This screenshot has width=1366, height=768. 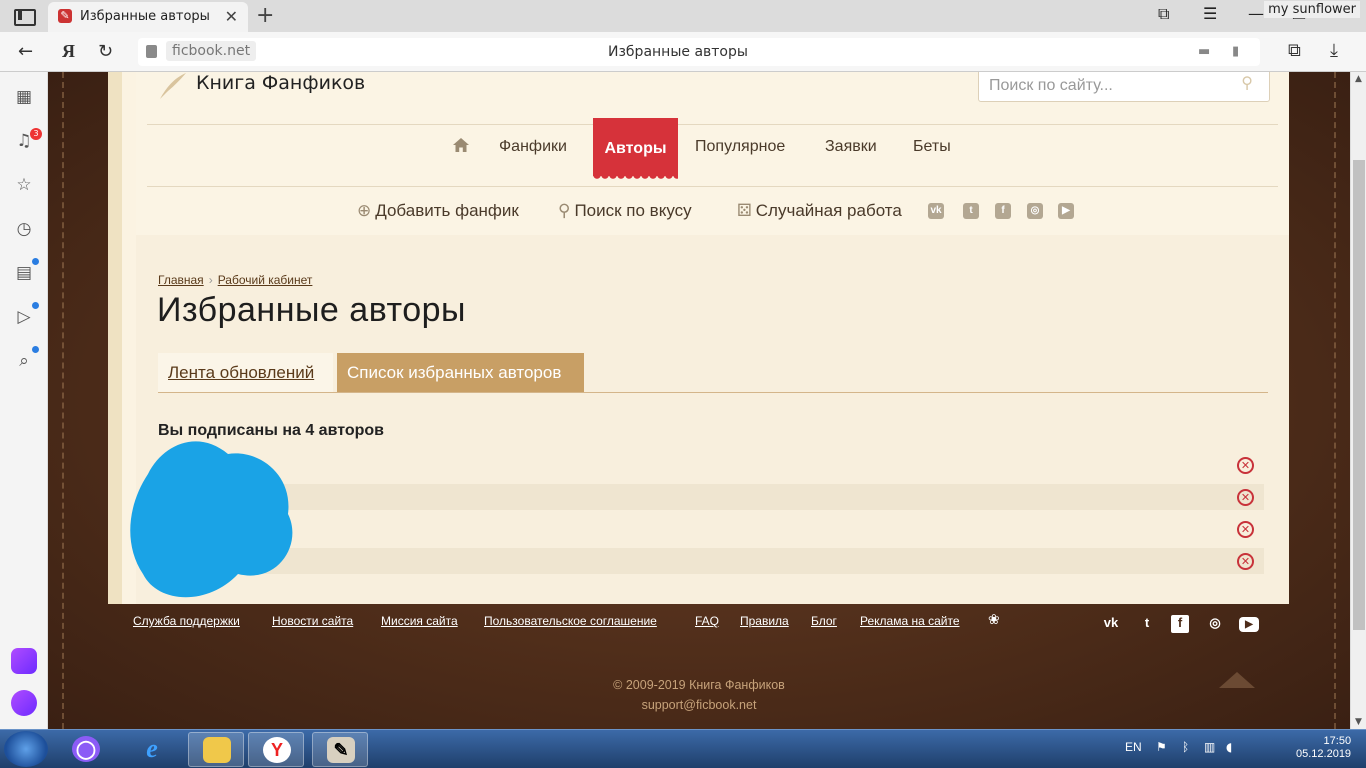 What do you see at coordinates (1104, 86) in the screenshot?
I see `site-search-input` at bounding box center [1104, 86].